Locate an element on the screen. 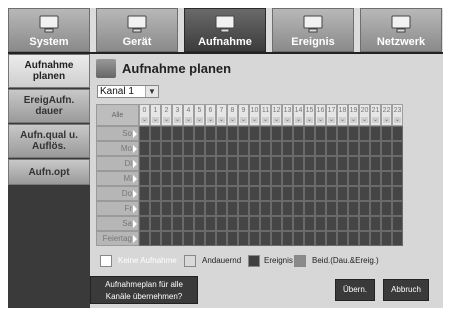 Image resolution: width=450 pixels, height=313 pixels. day-row-header: Mi is located at coordinates (117, 178).